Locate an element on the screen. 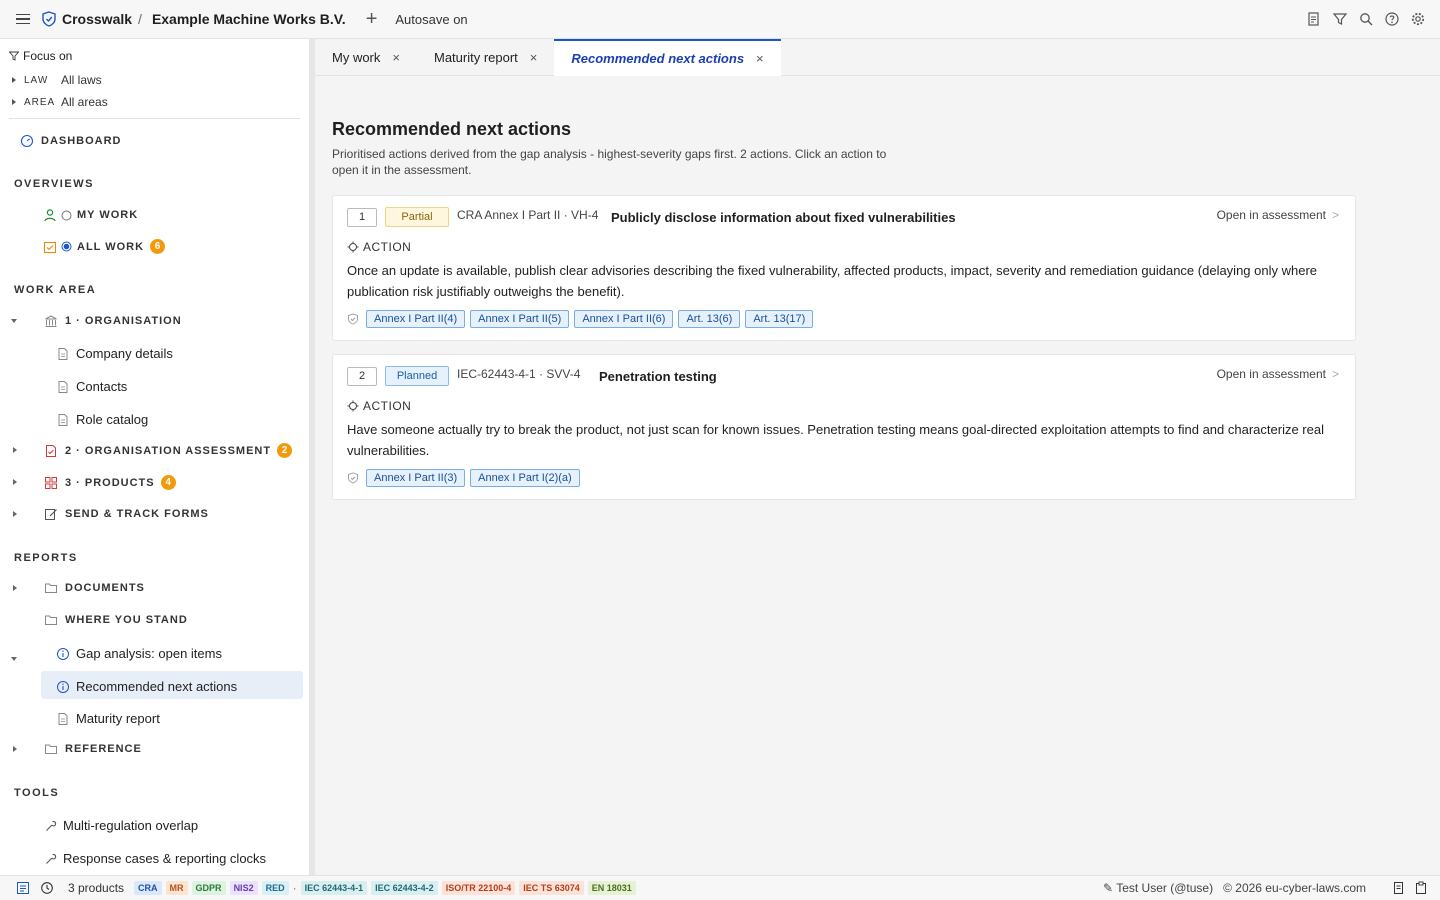  nav-company-details: Company details is located at coordinates (114, 353).